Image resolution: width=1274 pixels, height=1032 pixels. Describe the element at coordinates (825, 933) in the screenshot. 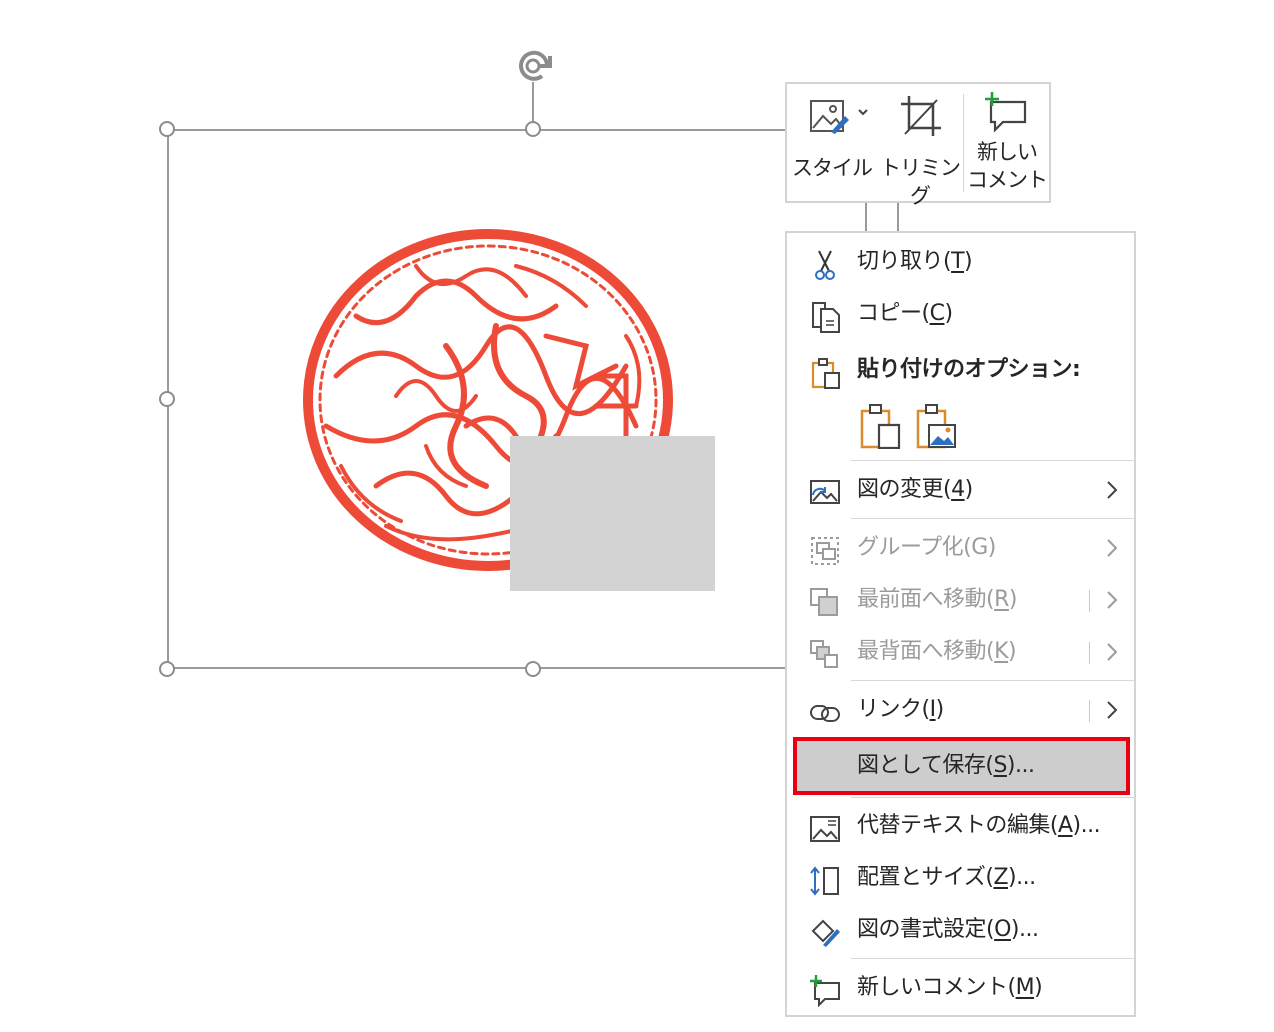

I see `format-picture-icon` at that location.